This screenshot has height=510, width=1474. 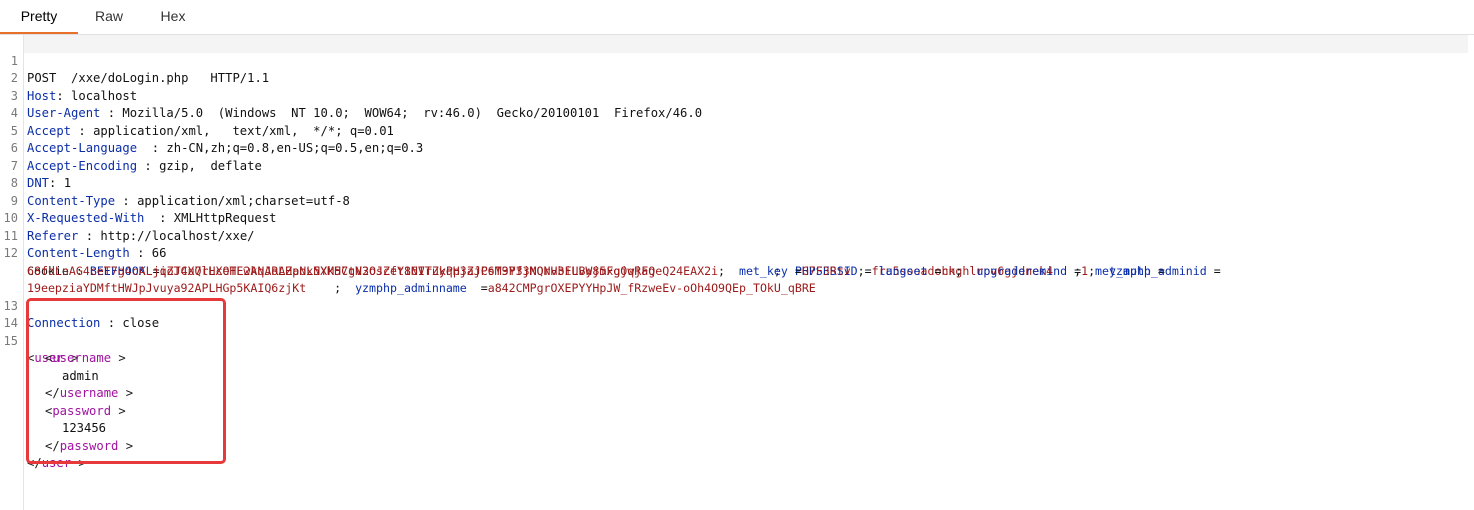 What do you see at coordinates (85, 410) in the screenshot?
I see `editor-line: <password >` at bounding box center [85, 410].